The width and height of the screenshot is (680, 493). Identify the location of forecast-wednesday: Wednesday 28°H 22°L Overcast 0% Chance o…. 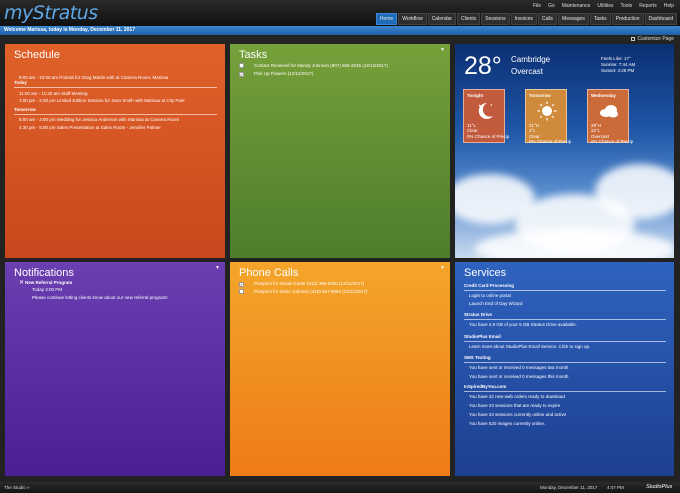
(610, 116).